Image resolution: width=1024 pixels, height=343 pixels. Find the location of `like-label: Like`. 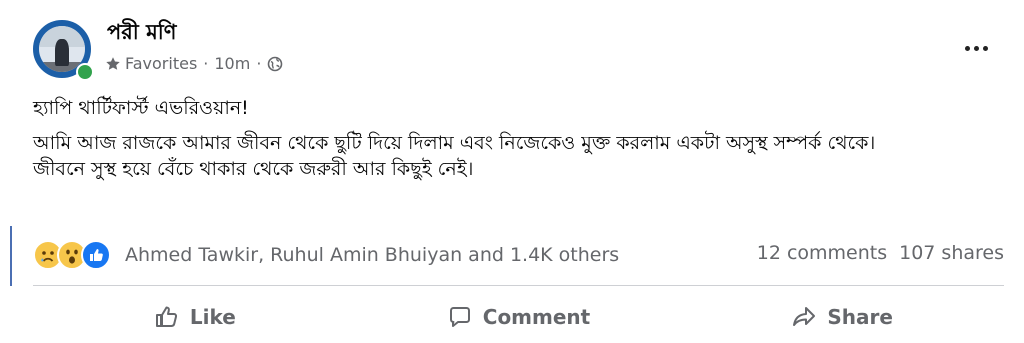

like-label: Like is located at coordinates (212, 317).